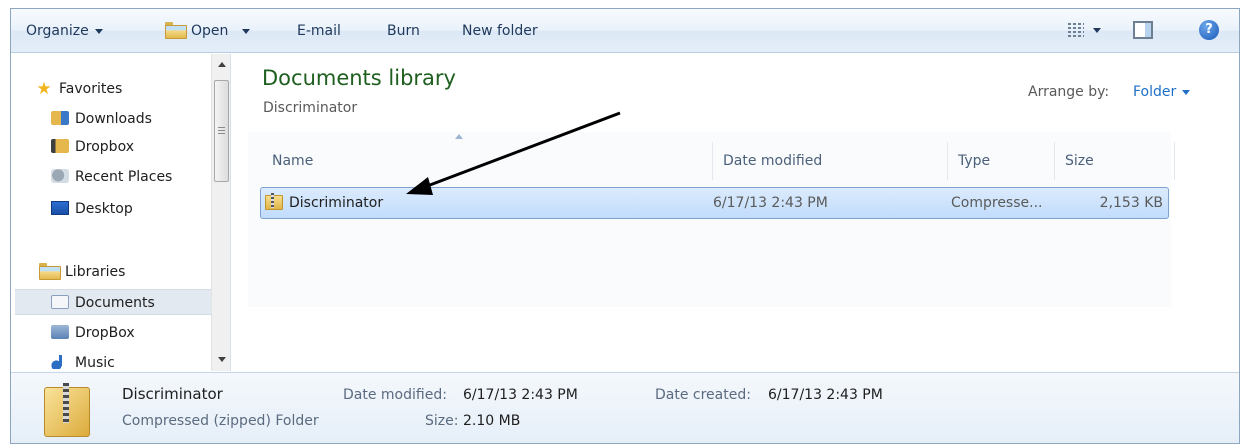  I want to click on views-dropdown-icon, so click(1097, 30).